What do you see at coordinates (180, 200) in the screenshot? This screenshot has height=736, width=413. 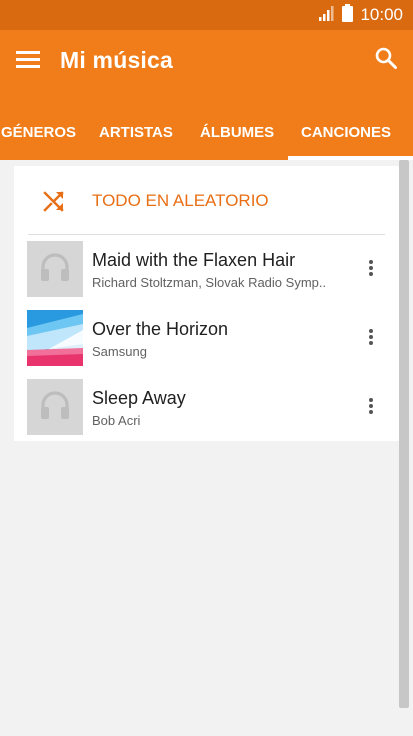 I see `shuffle-label: TODO EN ALEATORIO` at bounding box center [180, 200].